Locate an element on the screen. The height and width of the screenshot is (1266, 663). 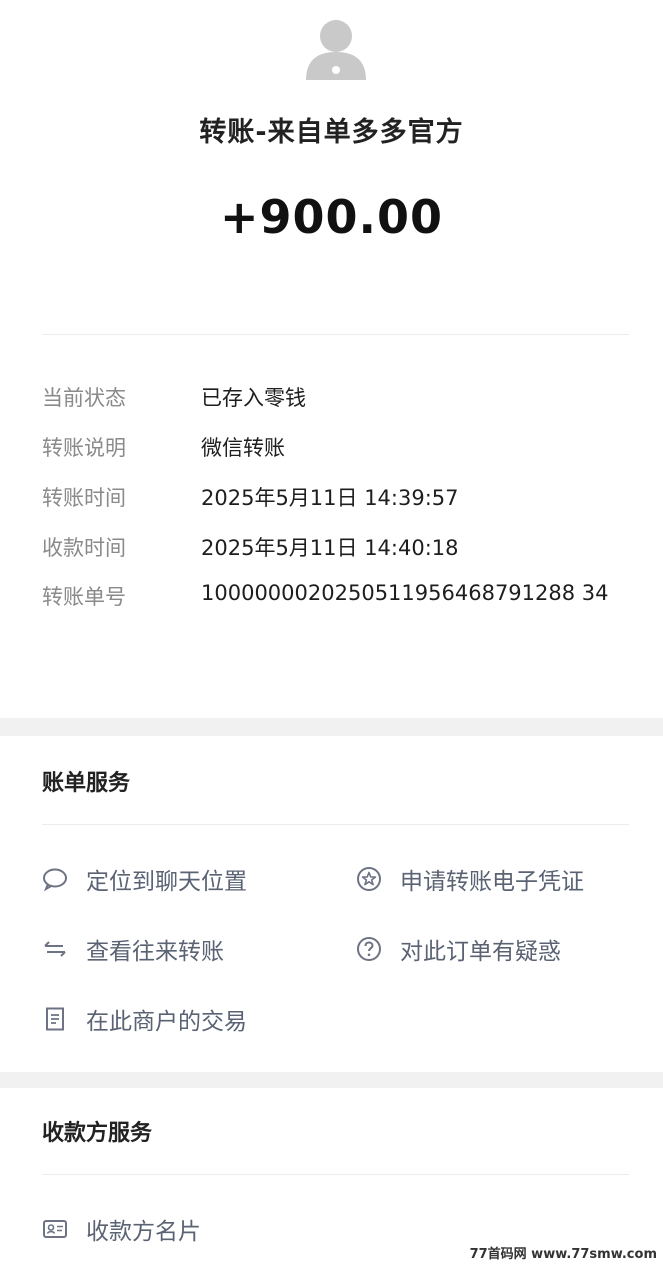
detail-value-receive-time: 2025年5月11日 14:40:18 is located at coordinates (330, 548).